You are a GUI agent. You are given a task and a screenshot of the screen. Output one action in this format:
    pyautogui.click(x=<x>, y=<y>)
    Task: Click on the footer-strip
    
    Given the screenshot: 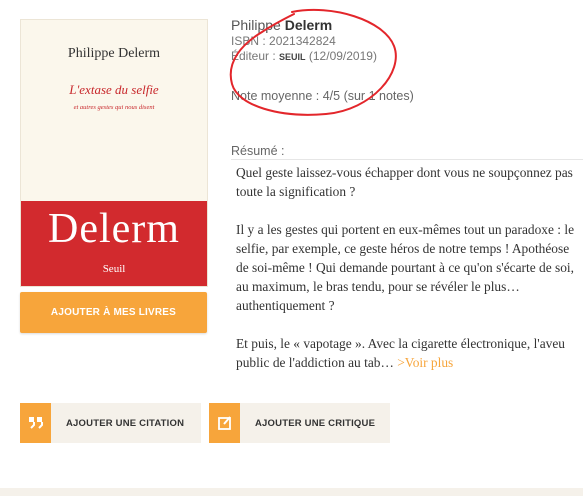 What is the action you would take?
    pyautogui.click(x=291, y=492)
    